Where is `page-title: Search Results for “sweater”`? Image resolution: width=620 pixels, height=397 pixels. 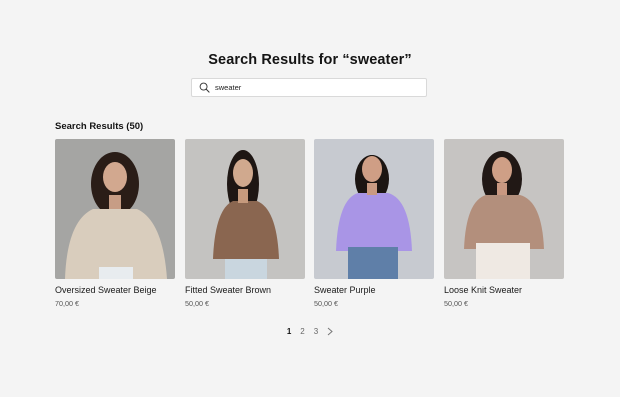 page-title: Search Results for “sweater” is located at coordinates (310, 60).